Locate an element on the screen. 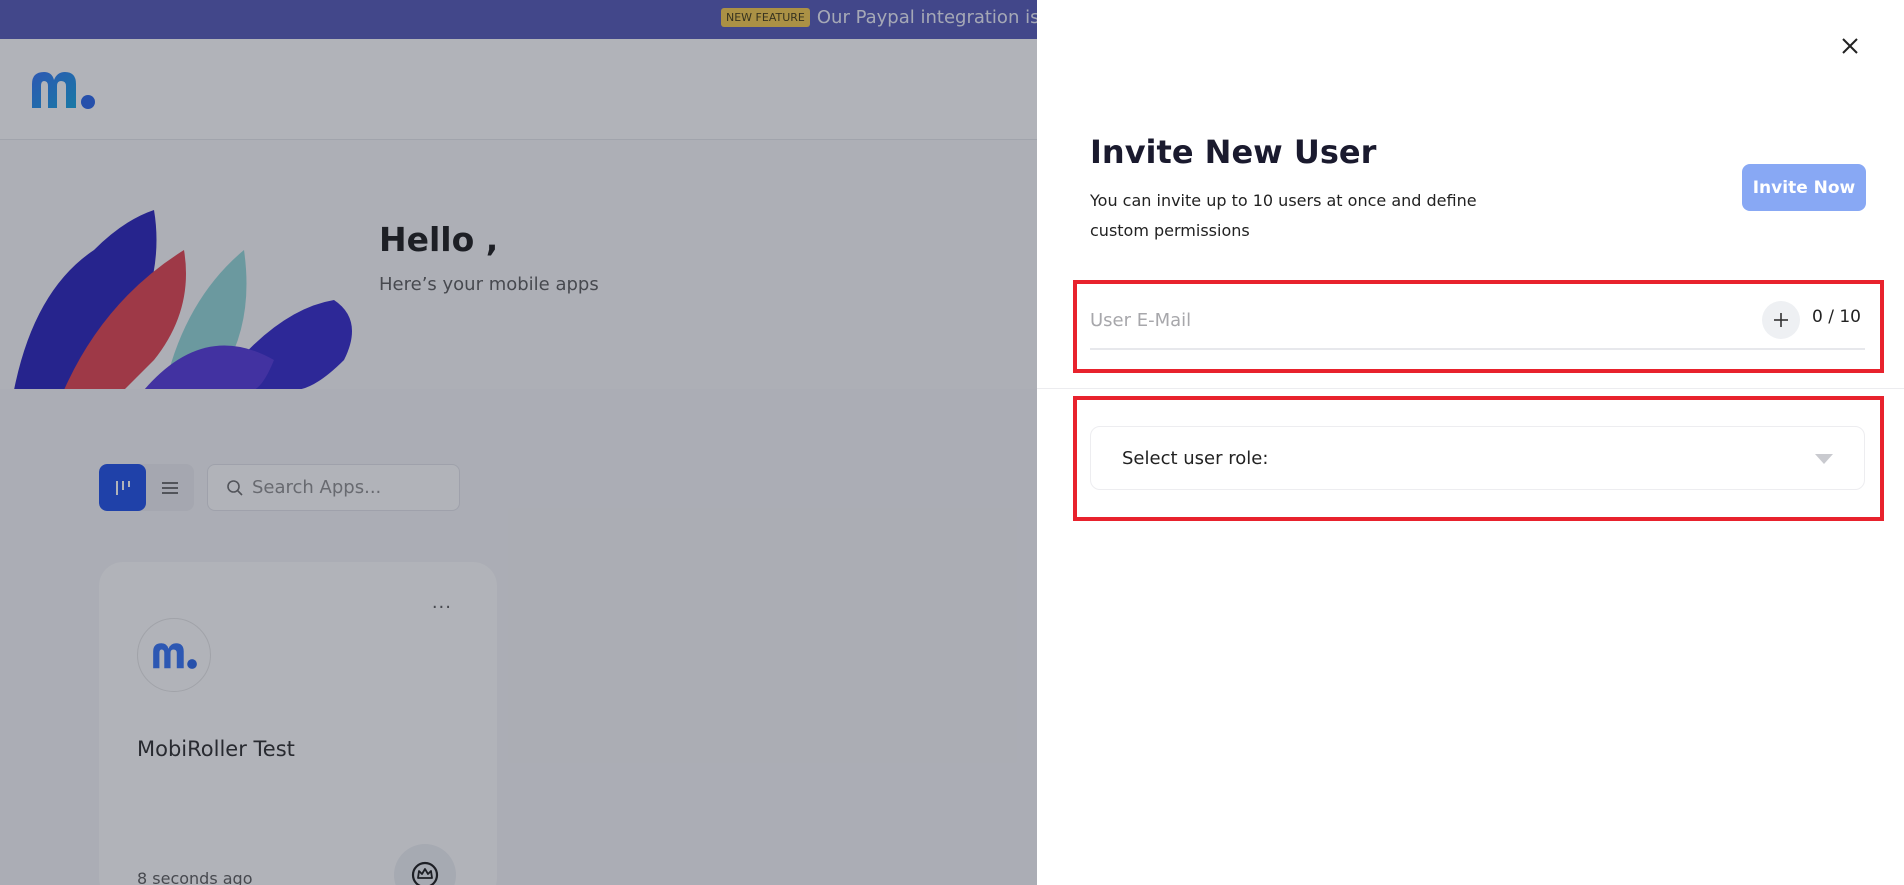 The image size is (1904, 885). invite-now-button: Invite Now is located at coordinates (1804, 187).